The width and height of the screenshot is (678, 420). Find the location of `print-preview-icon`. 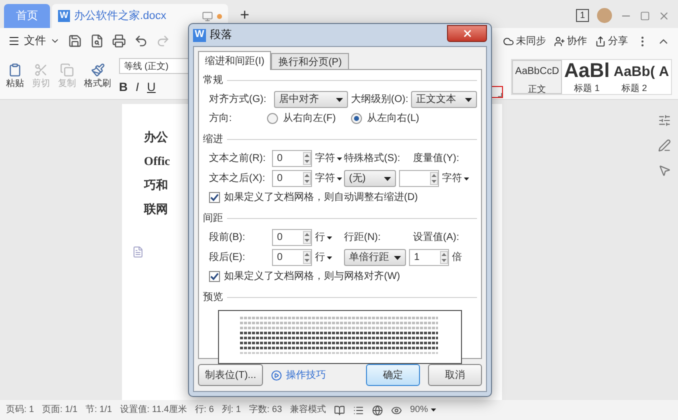

print-preview-icon is located at coordinates (97, 41).